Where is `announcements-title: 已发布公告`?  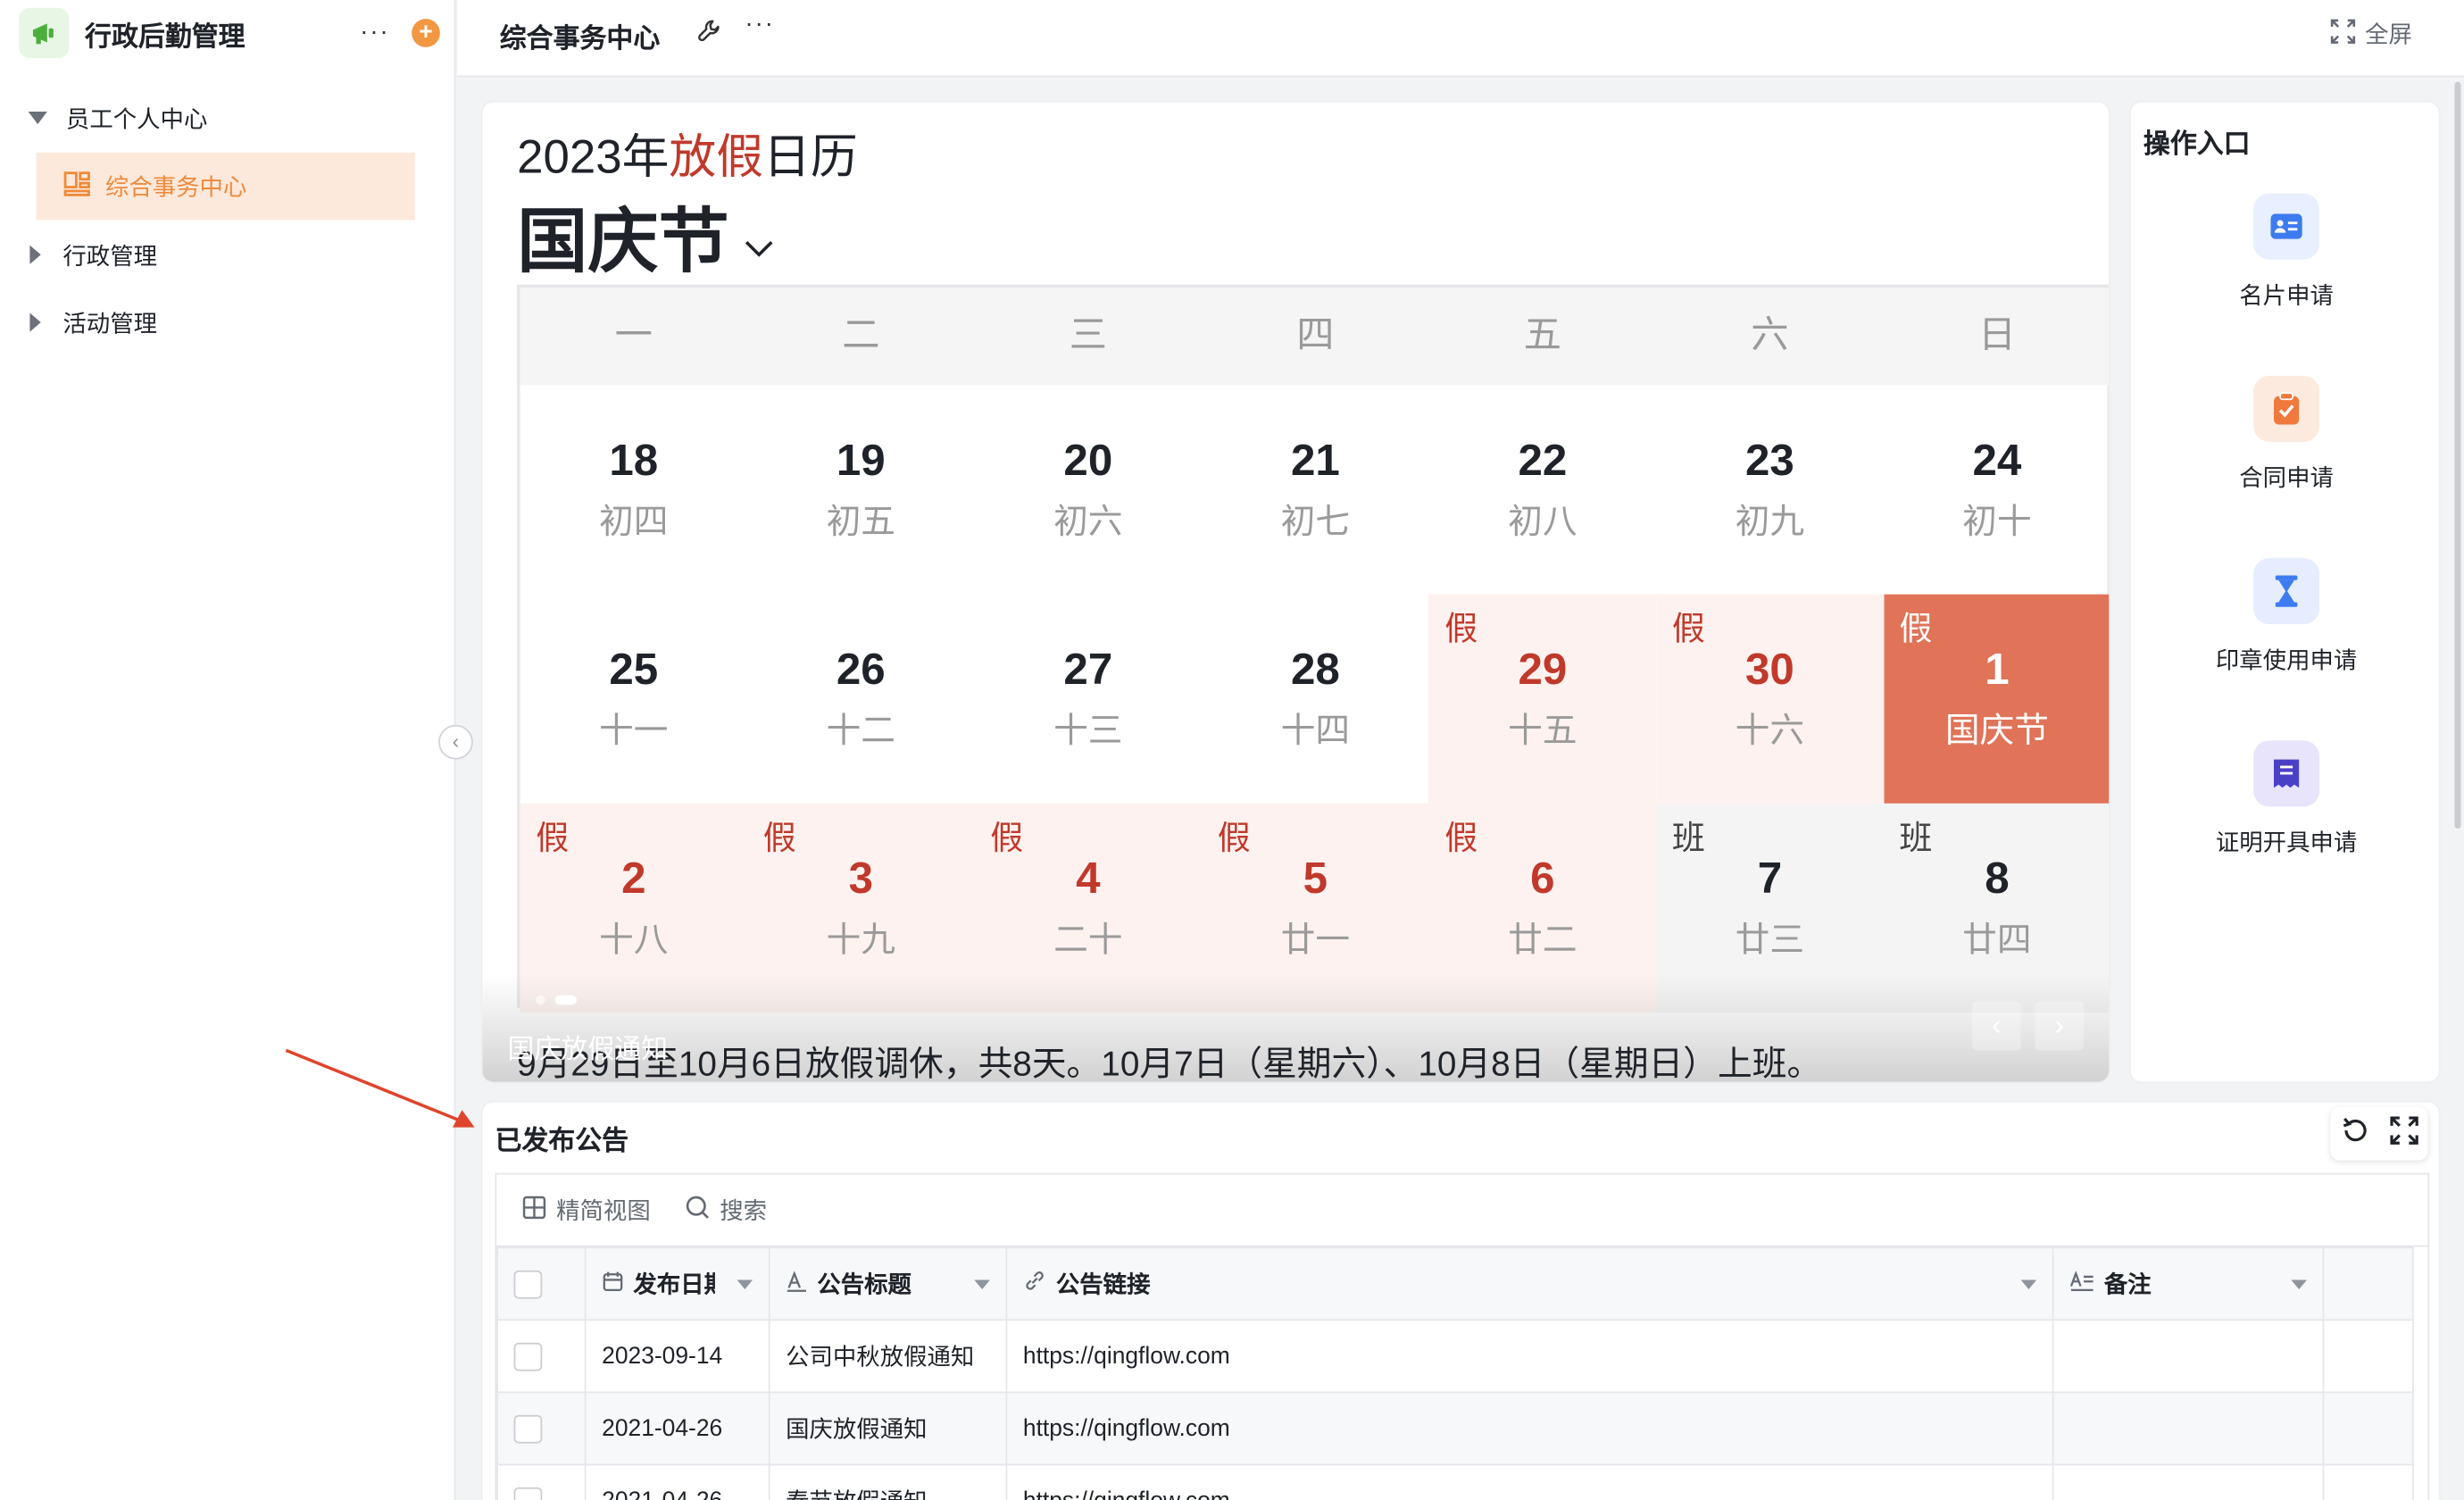 announcements-title: 已发布公告 is located at coordinates (562, 1141).